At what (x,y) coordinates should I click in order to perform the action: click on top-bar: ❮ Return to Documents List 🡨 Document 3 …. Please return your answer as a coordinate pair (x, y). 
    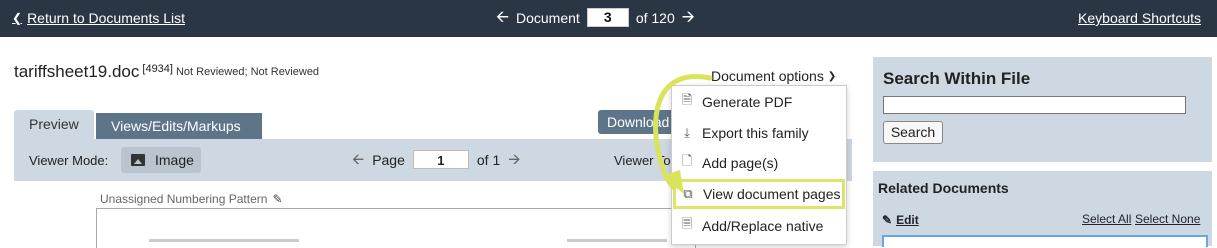
    Looking at the image, I should click on (608, 18).